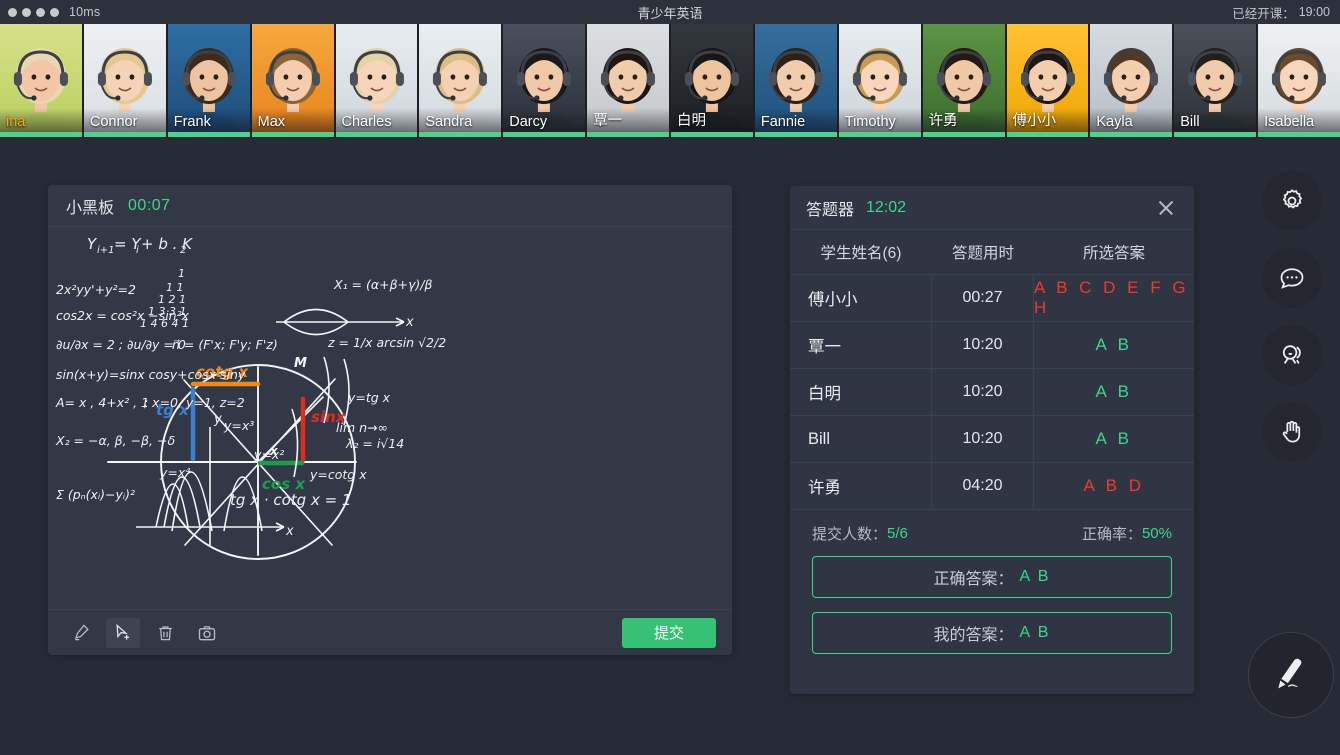 Image resolution: width=1340 pixels, height=755 pixels. I want to click on raise-hand-button, so click(1292, 432).